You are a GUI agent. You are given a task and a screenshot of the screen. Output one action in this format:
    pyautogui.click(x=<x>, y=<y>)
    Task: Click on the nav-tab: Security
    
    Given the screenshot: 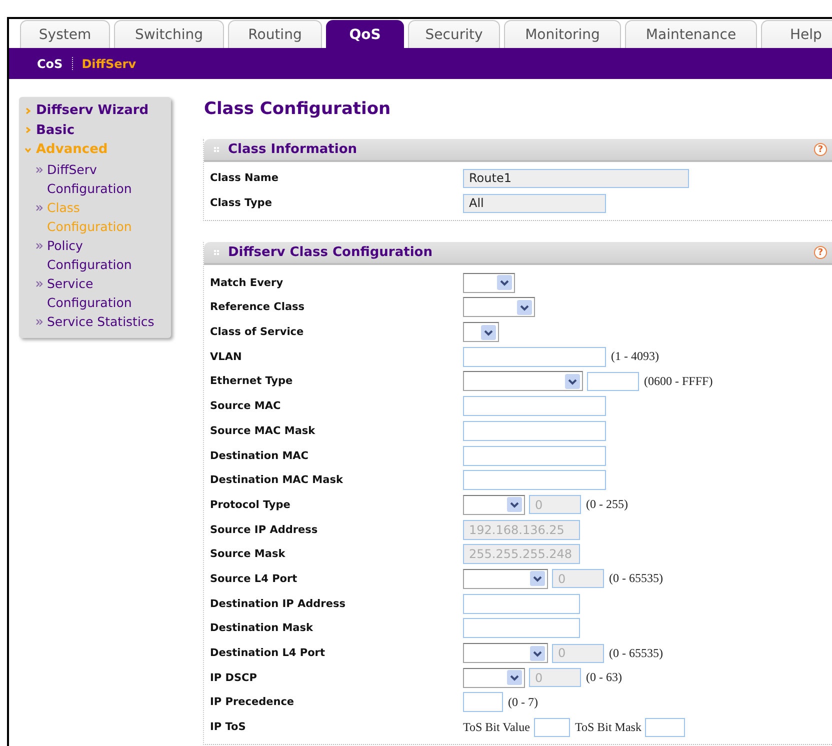 What is the action you would take?
    pyautogui.click(x=454, y=34)
    